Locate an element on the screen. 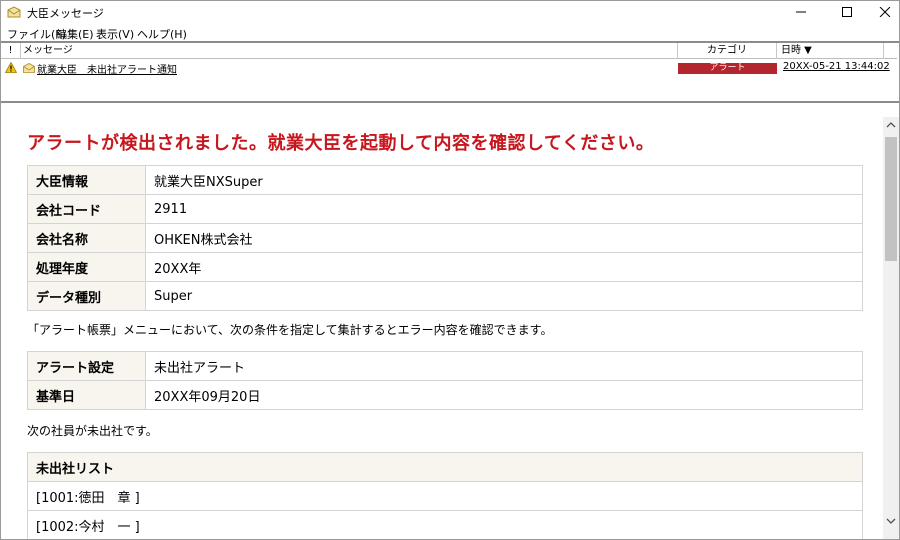  table-row: [1001:徳田 章 ] is located at coordinates (445, 496).